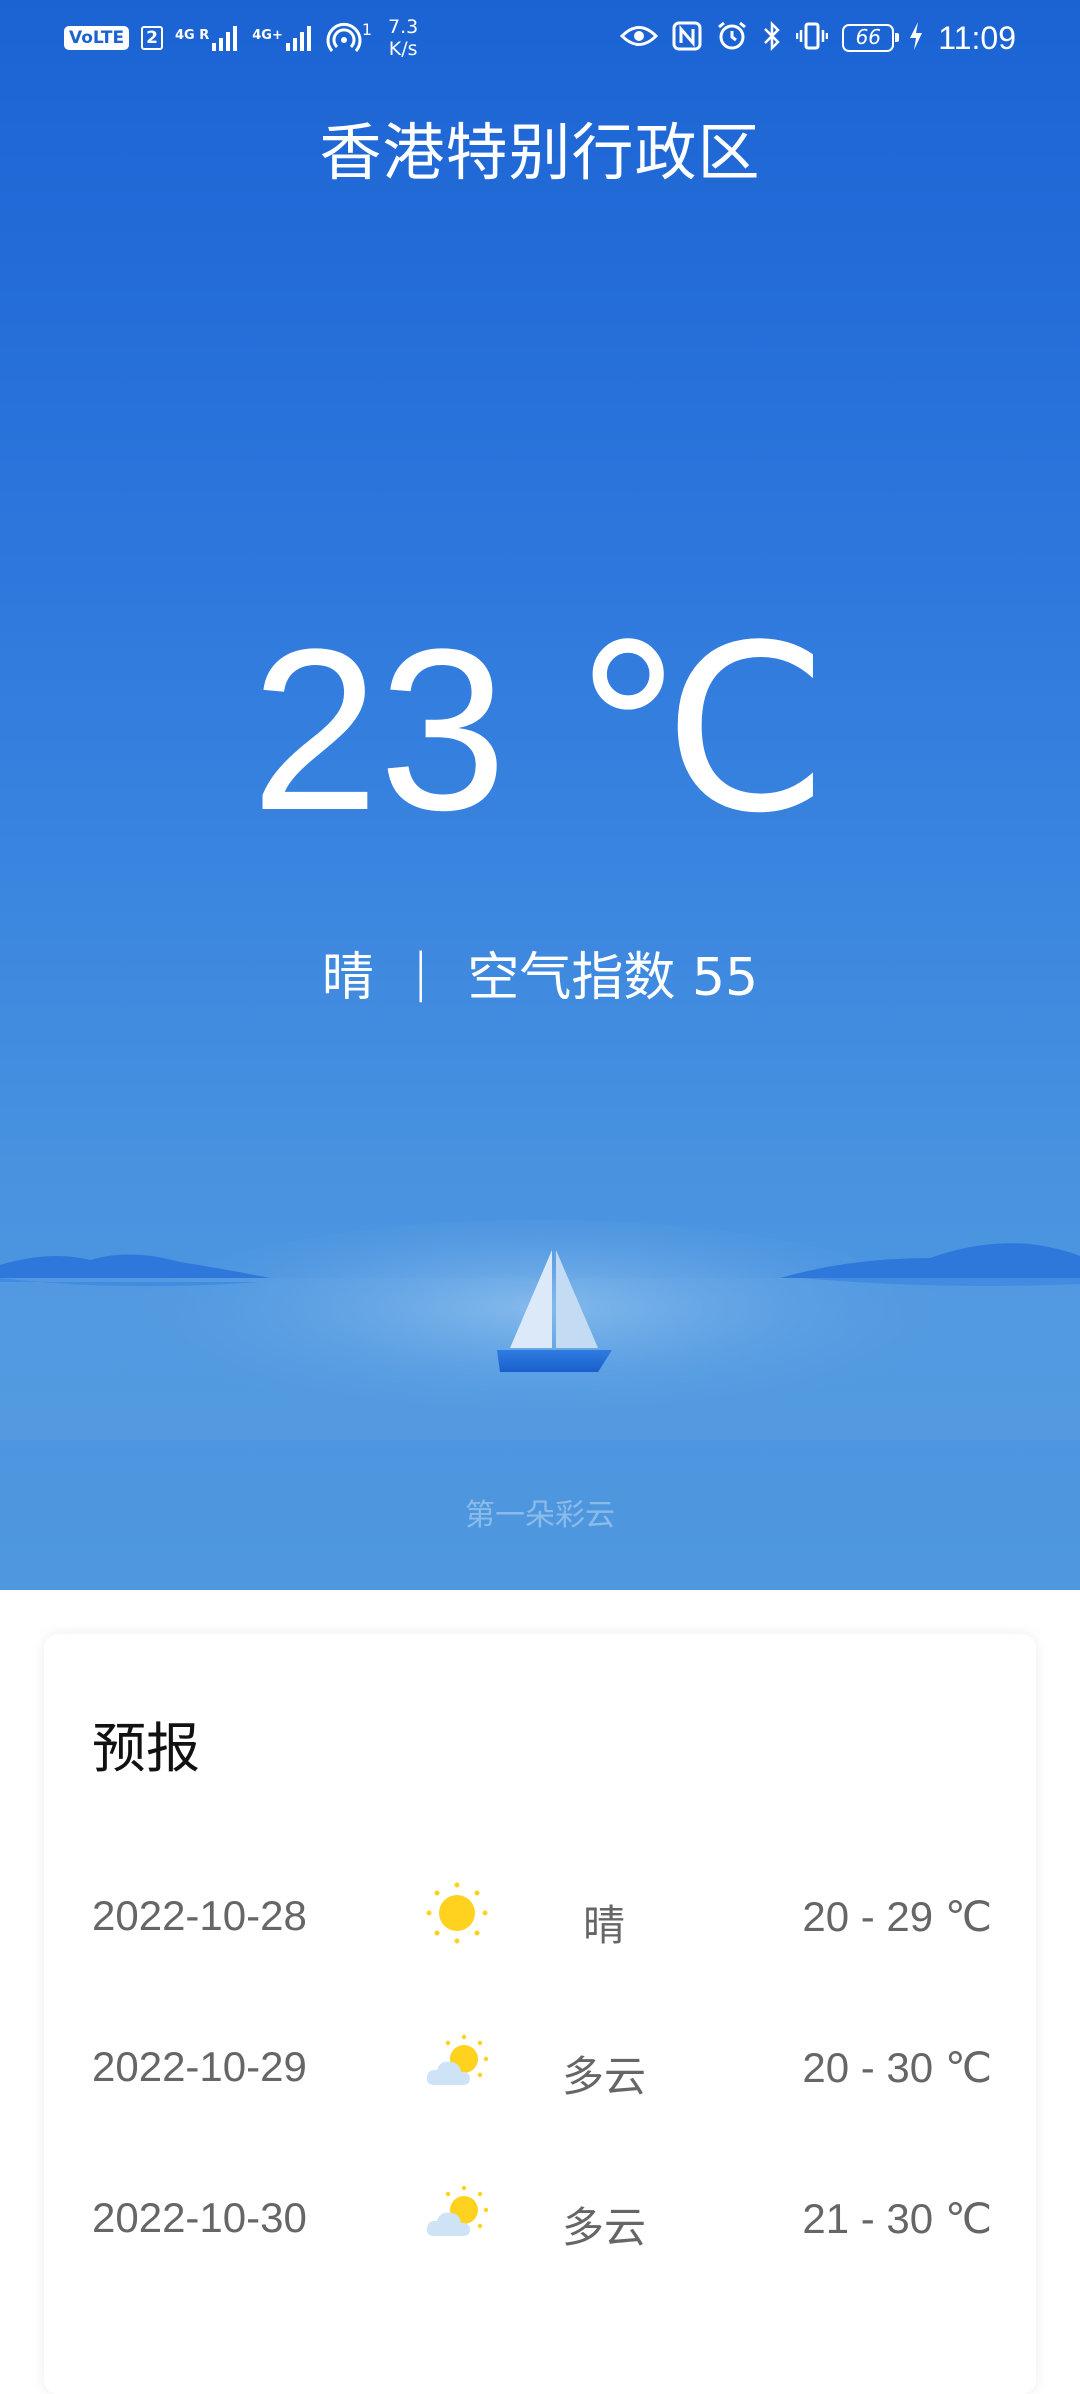 This screenshot has height=2394, width=1080. What do you see at coordinates (457, 1913) in the screenshot?
I see `sun-icon` at bounding box center [457, 1913].